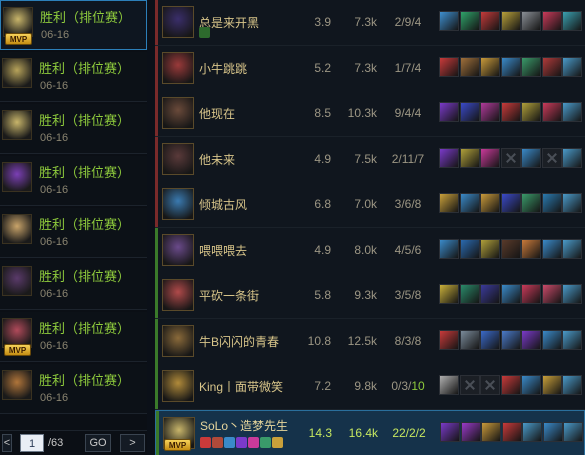 This screenshot has height=455, width=585. I want to click on player-row: 喂喂喂去 4.9 8.0k 4/5/6, so click(370, 250).